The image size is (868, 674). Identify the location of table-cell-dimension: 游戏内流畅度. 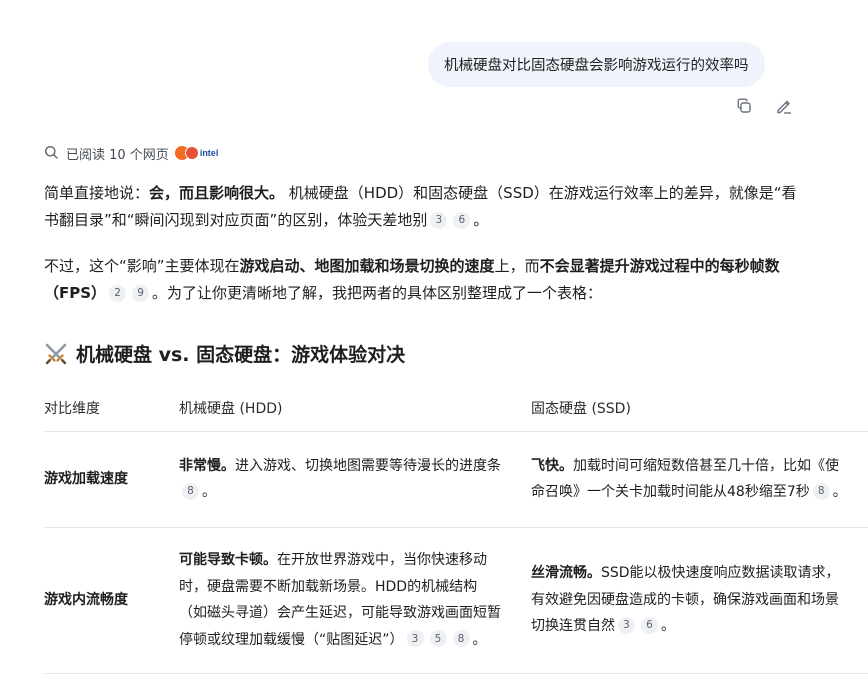
(111, 600).